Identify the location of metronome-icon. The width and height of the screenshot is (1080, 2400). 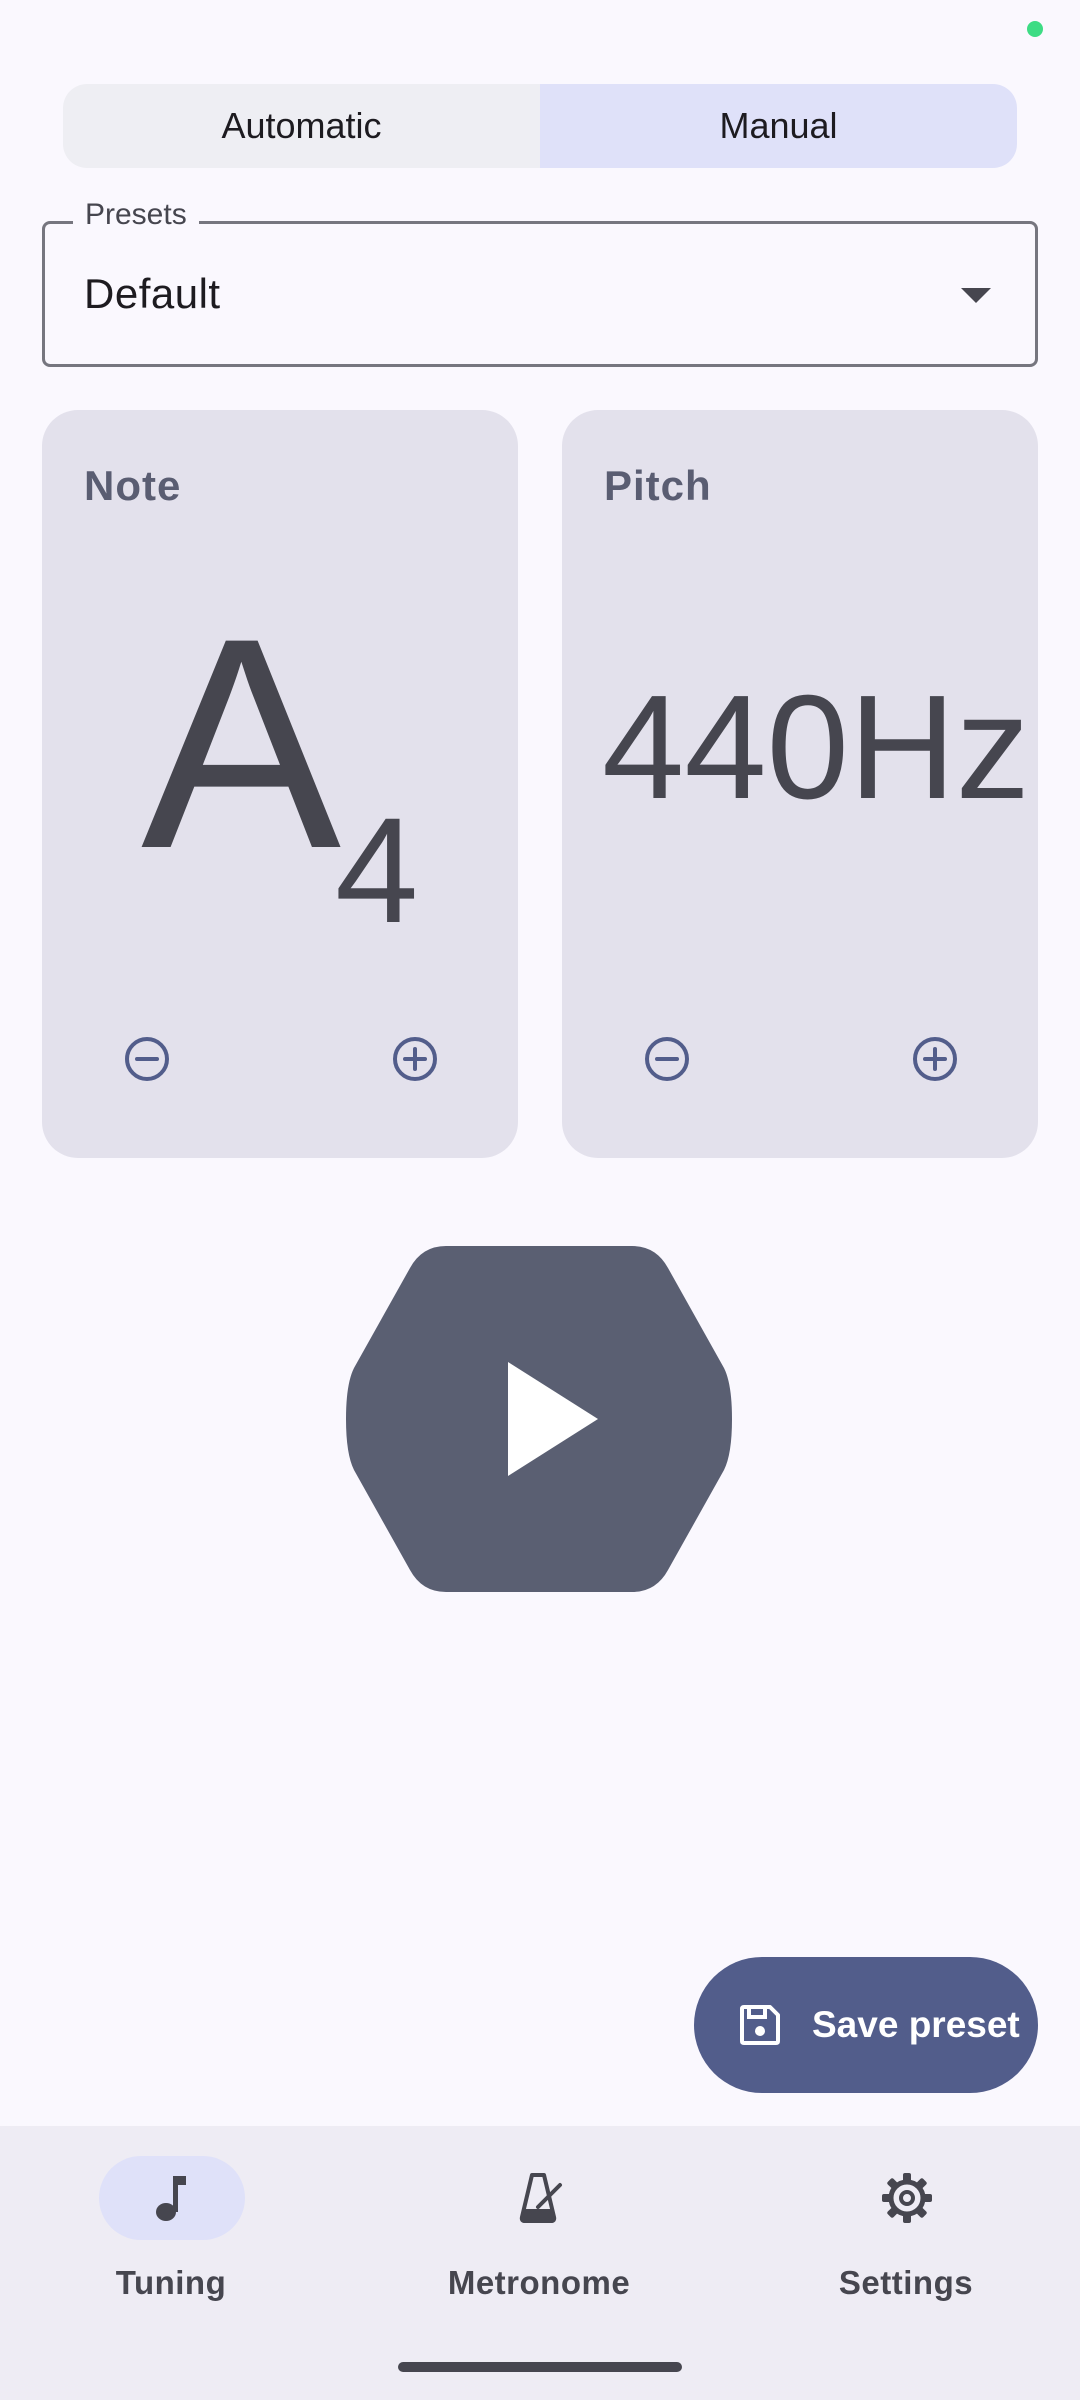
(540, 2198).